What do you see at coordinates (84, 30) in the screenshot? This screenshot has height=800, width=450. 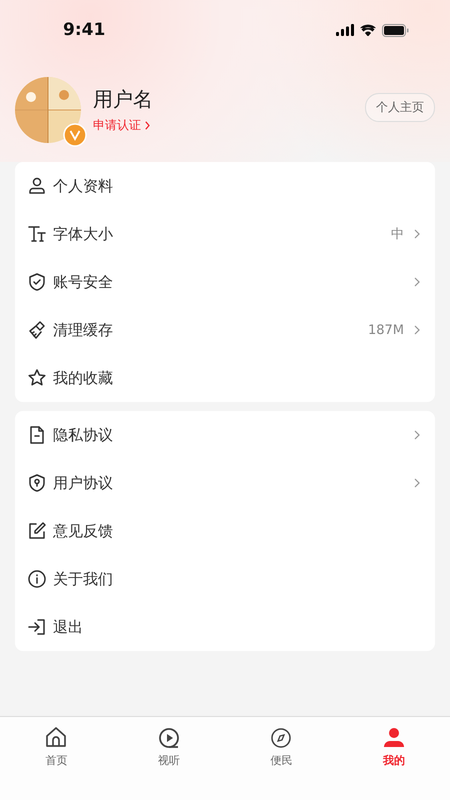 I see `status-time: 9:41` at bounding box center [84, 30].